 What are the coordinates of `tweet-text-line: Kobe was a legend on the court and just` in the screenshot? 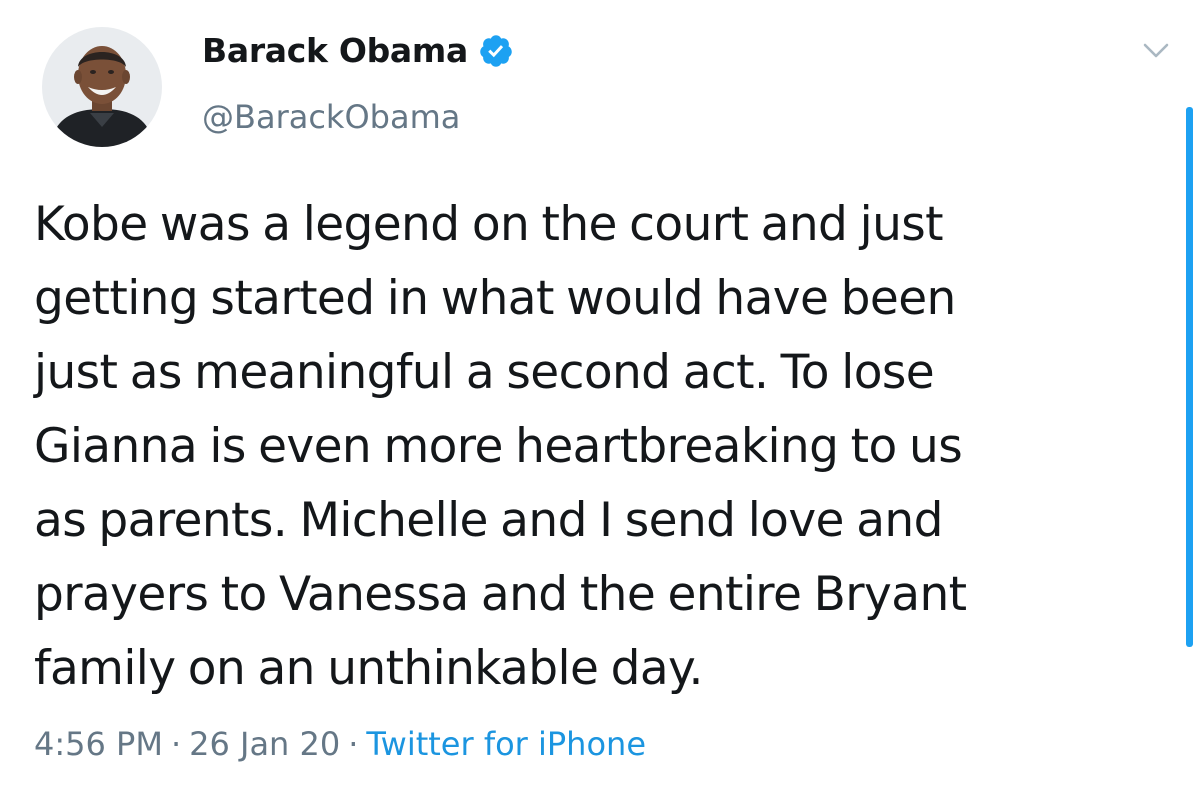 It's located at (489, 224).